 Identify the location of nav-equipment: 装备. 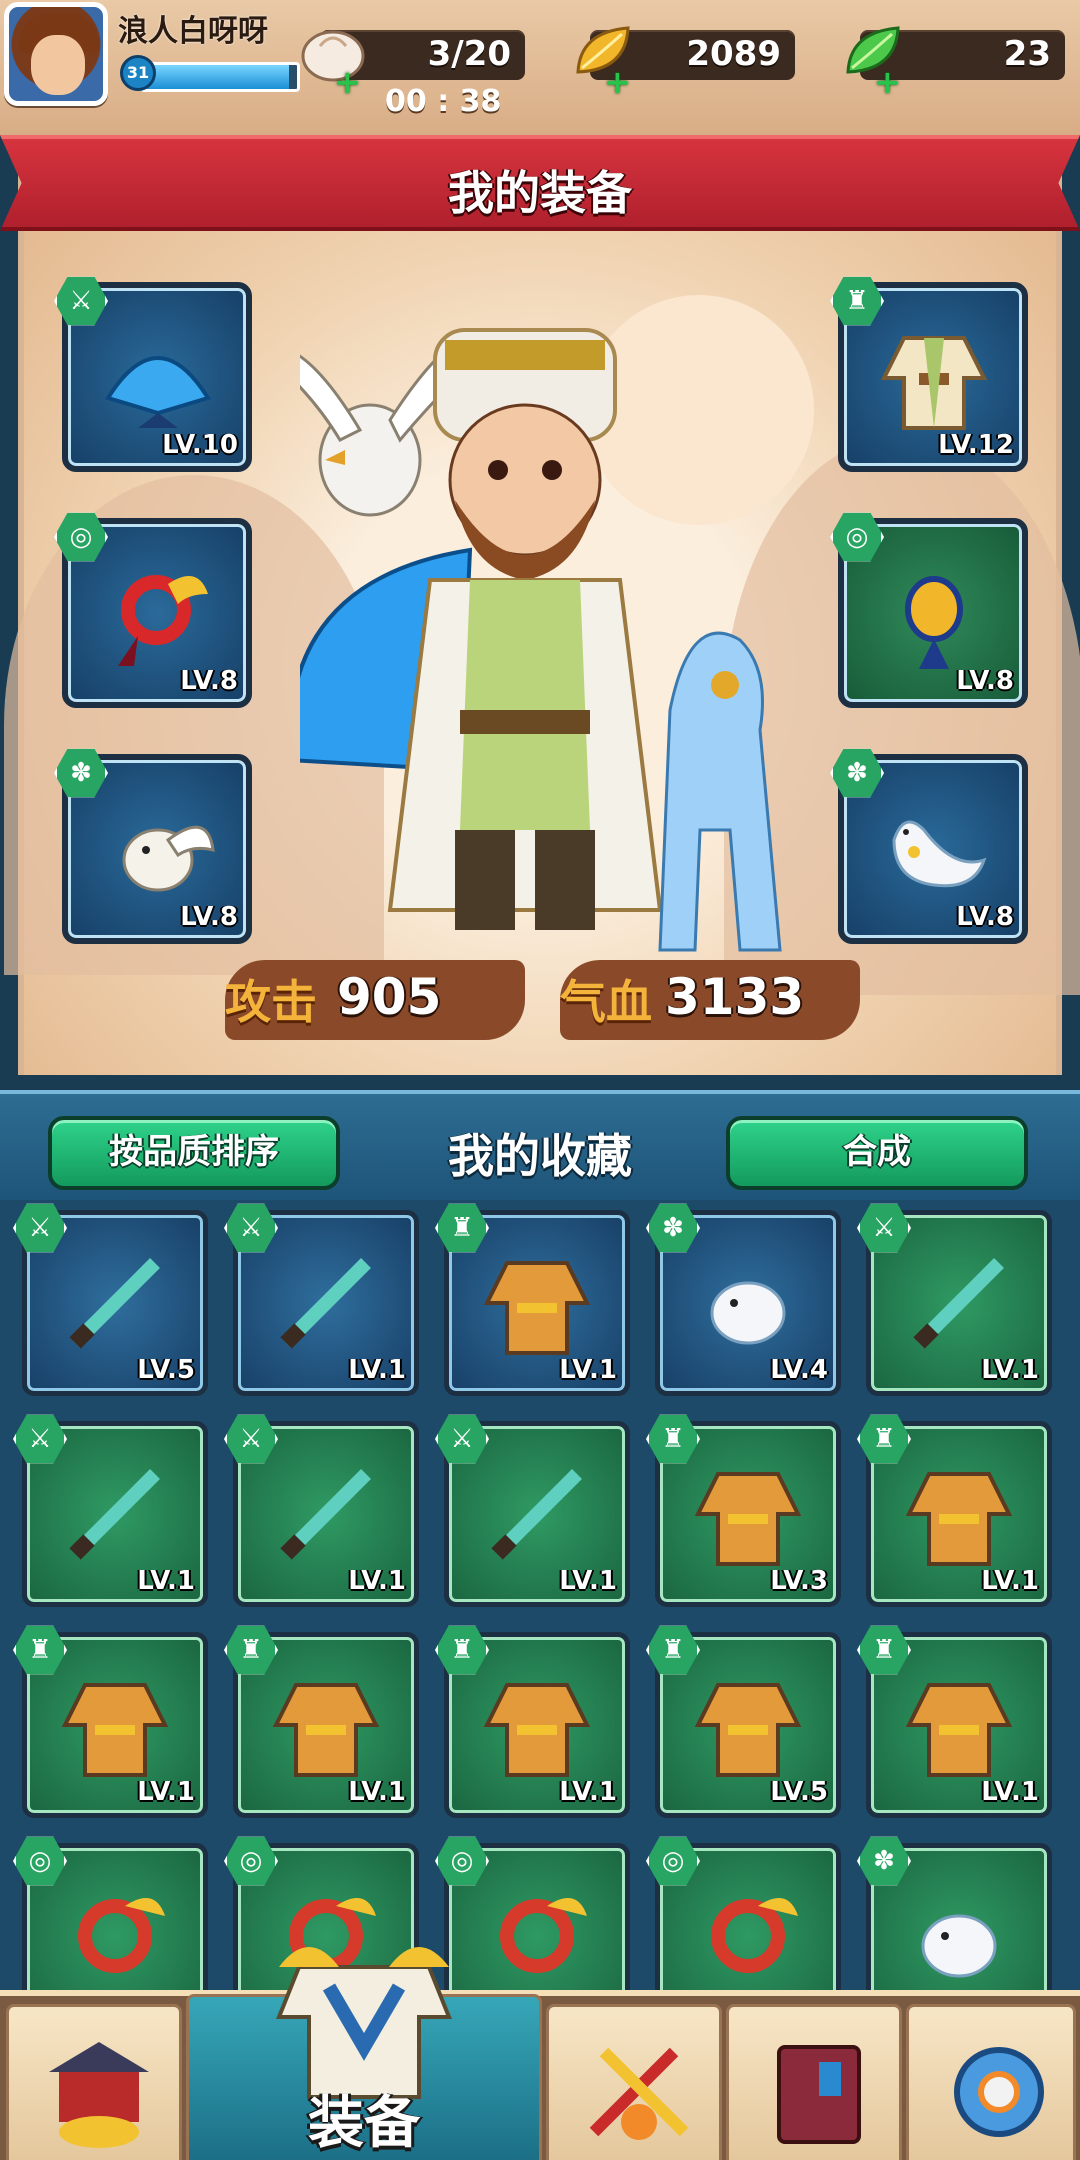
(364, 2053).